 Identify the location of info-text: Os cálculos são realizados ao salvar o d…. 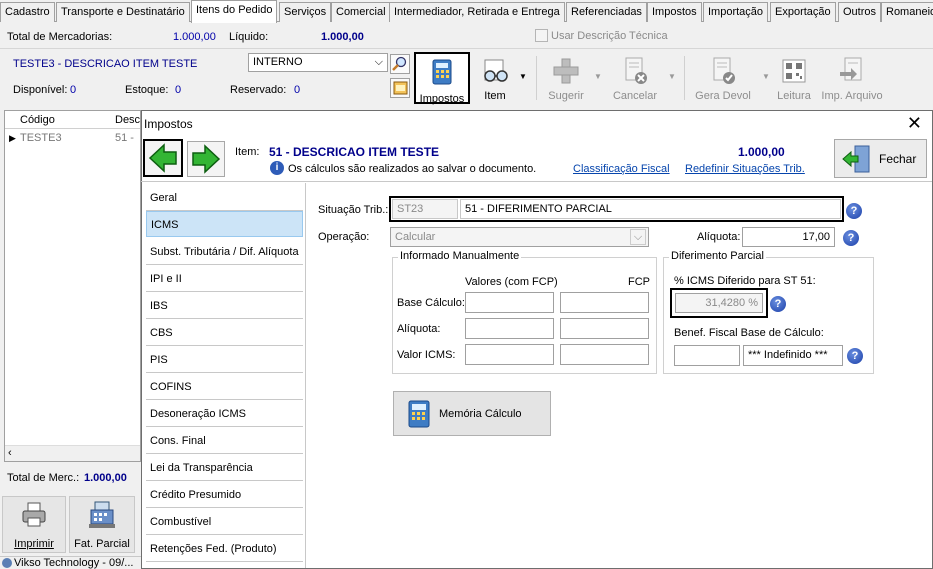
(412, 169).